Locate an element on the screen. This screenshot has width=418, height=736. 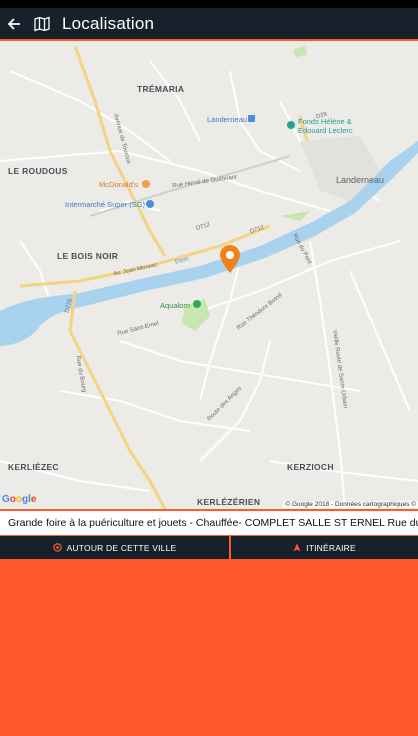
label-intermarche: Intermarché Super (SG) is located at coordinates (105, 204).